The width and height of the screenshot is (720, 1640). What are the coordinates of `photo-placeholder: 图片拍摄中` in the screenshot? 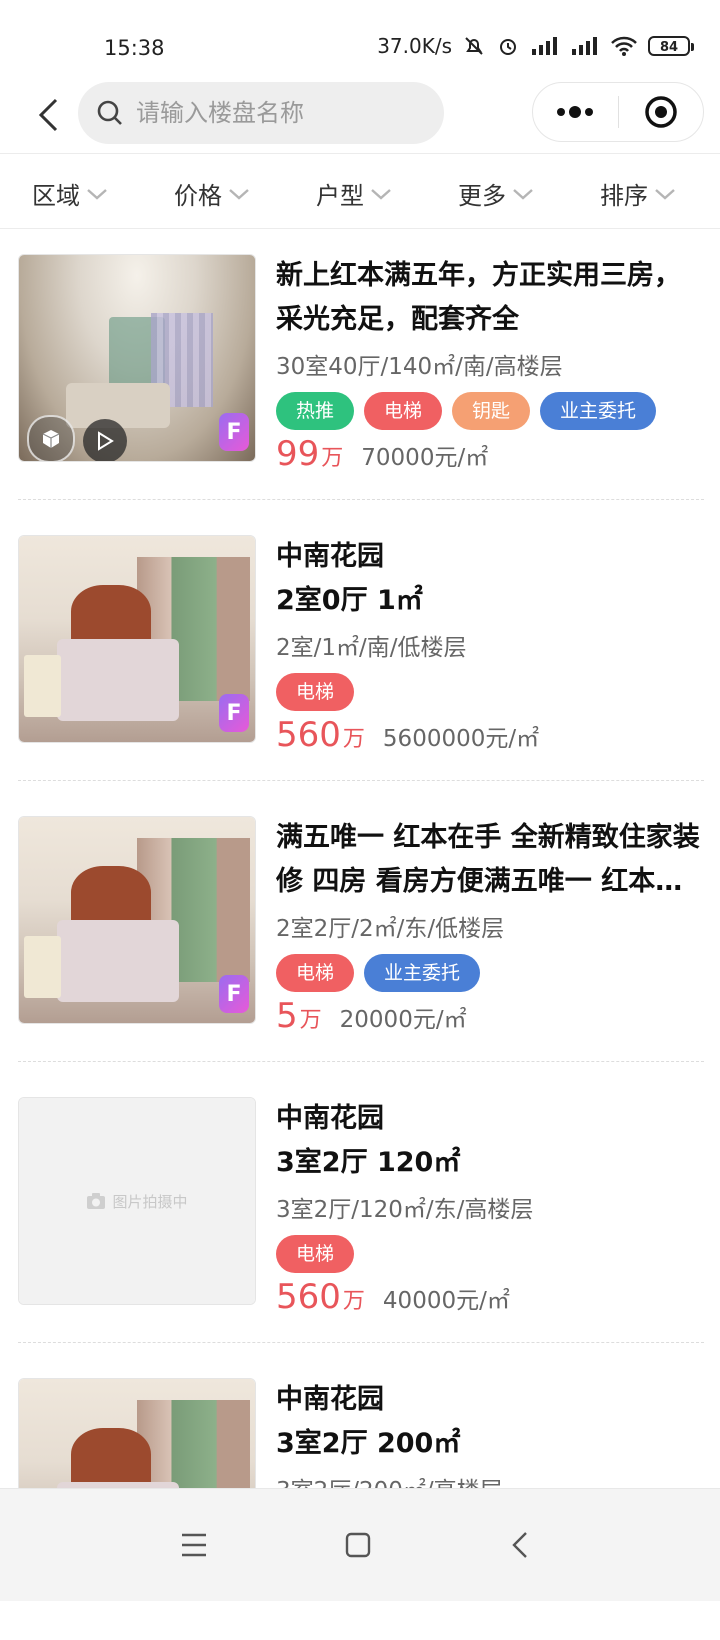 It's located at (137, 1201).